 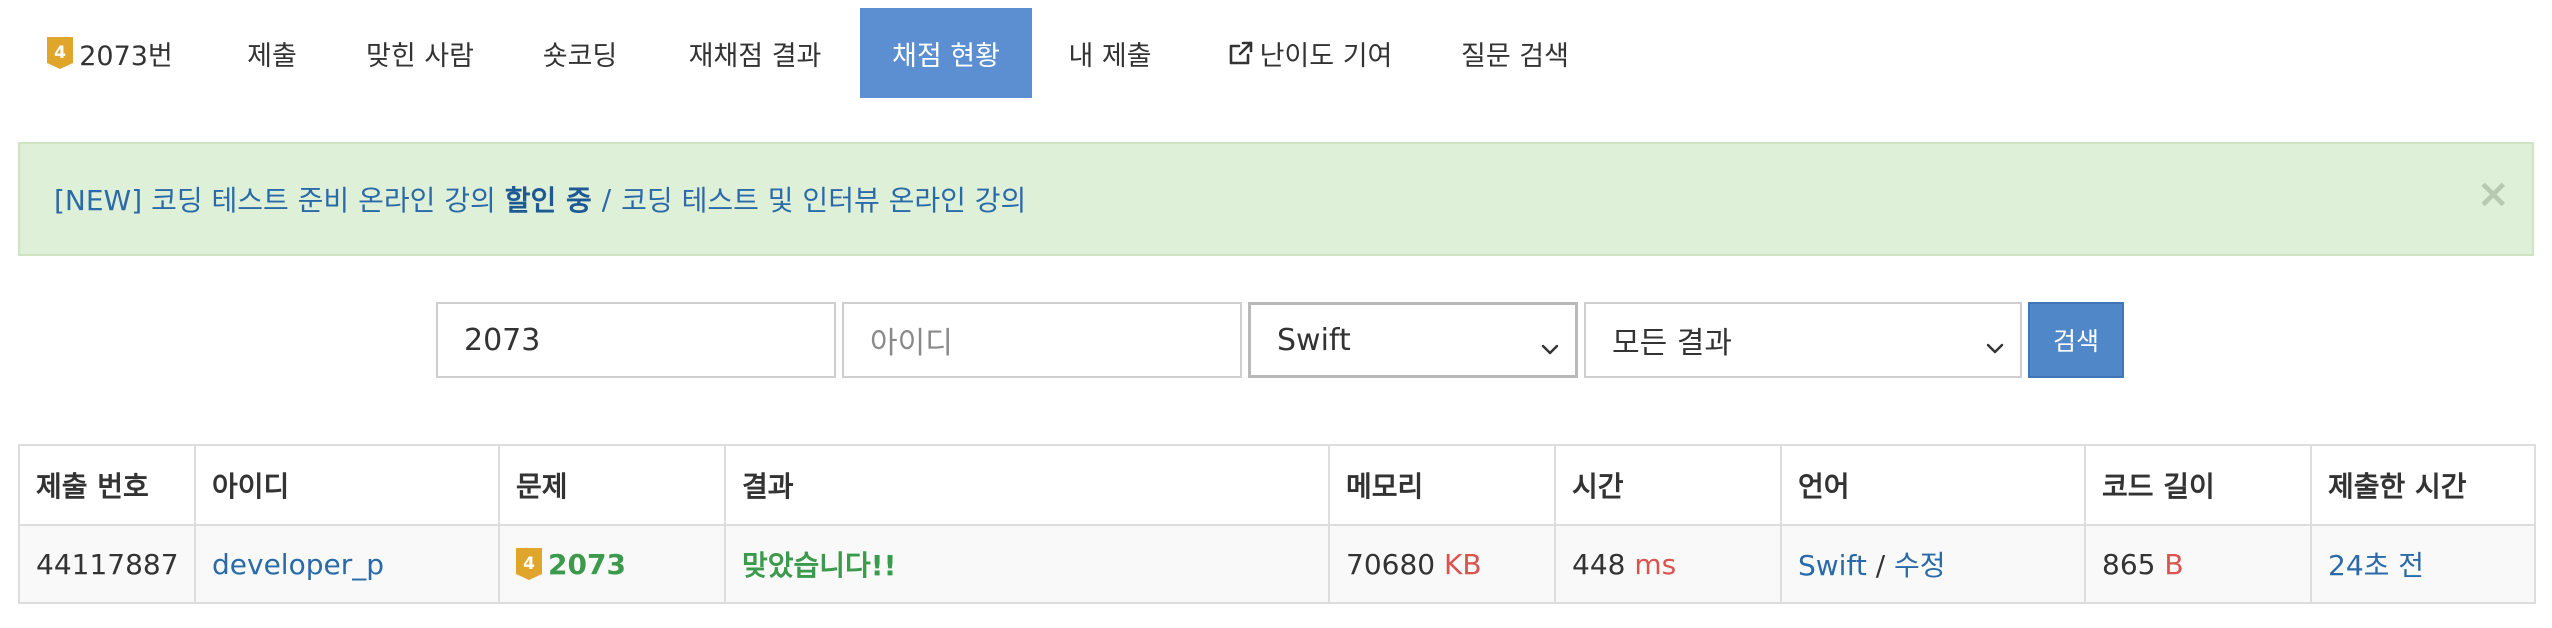 I want to click on result-cell: 맞았습니다!!, so click(x=1027, y=564).